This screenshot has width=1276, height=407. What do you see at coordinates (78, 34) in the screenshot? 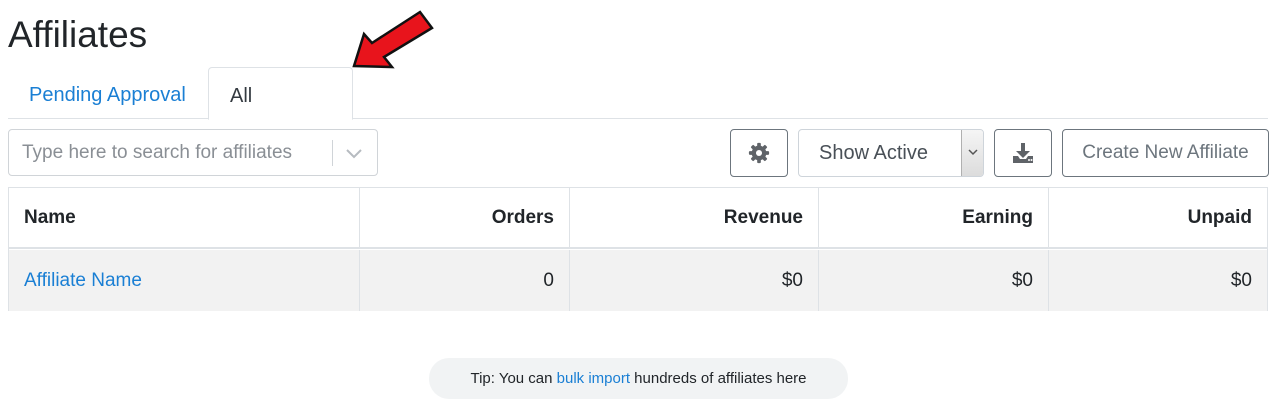
I see `page-title: Affiliates` at bounding box center [78, 34].